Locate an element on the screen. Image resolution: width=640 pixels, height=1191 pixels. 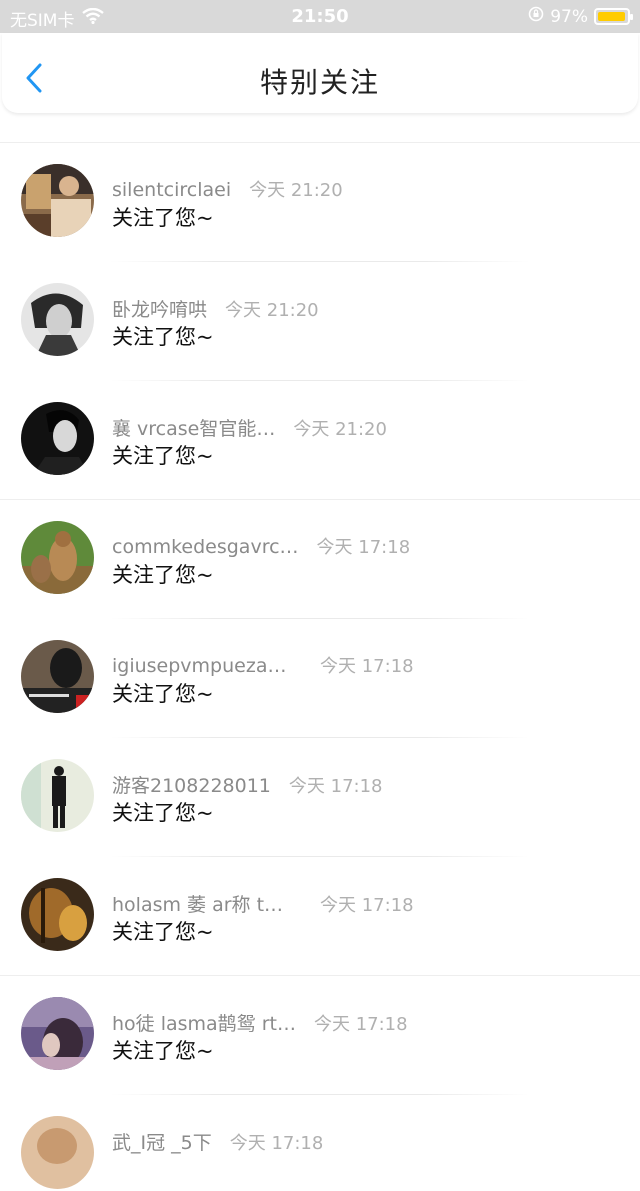
status-right: 97% is located at coordinates (580, 16).